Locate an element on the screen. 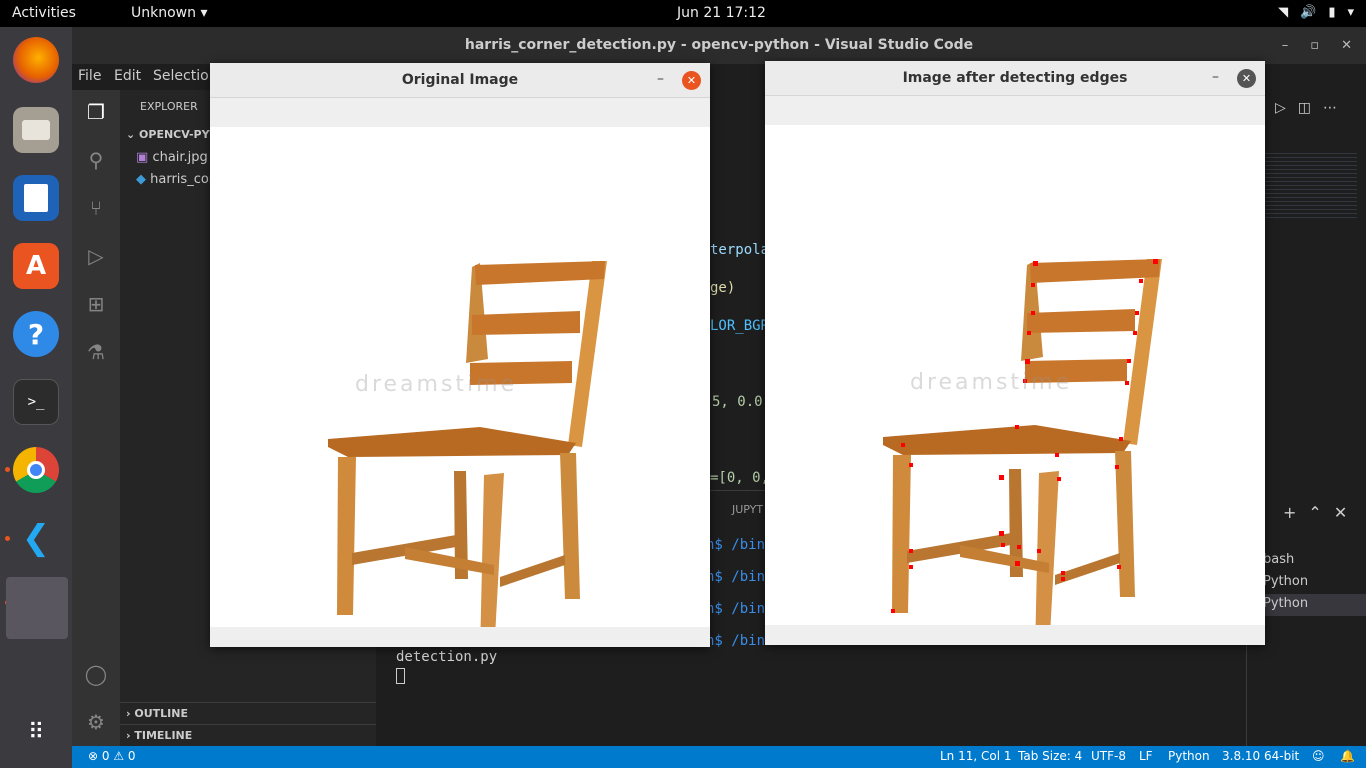  show-apps-icon: ⠿ is located at coordinates (36, 732).